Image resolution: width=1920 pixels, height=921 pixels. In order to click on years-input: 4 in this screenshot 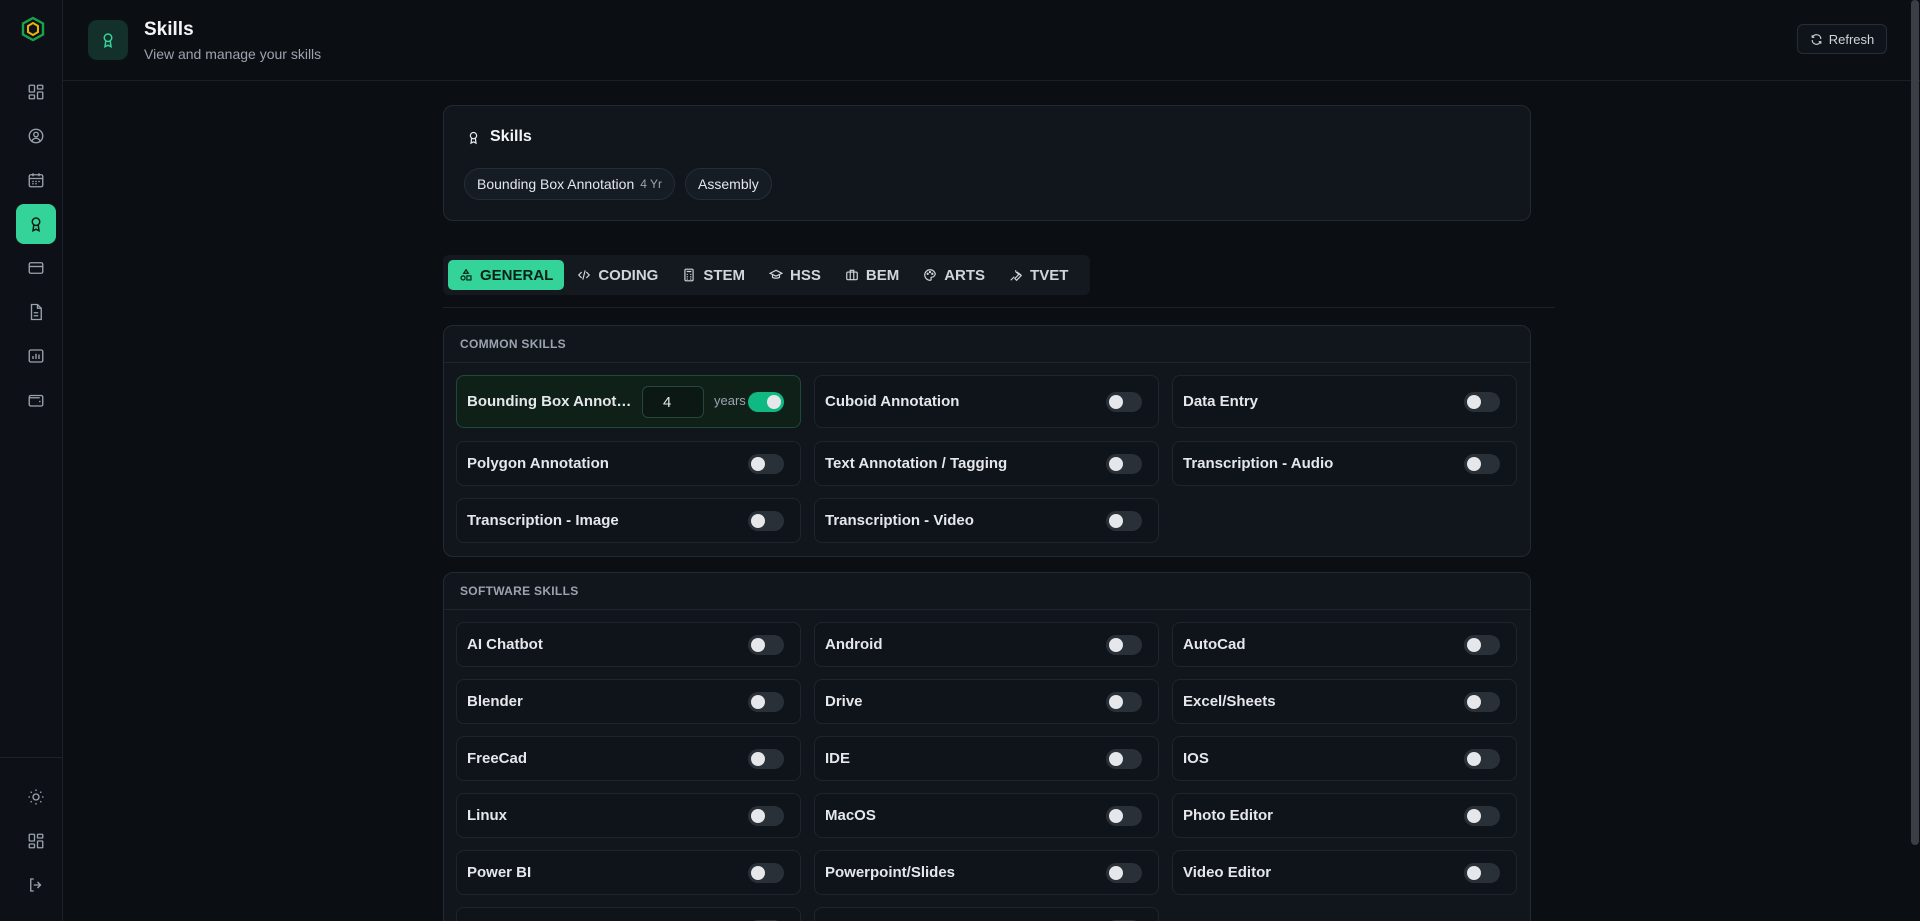, I will do `click(673, 402)`.